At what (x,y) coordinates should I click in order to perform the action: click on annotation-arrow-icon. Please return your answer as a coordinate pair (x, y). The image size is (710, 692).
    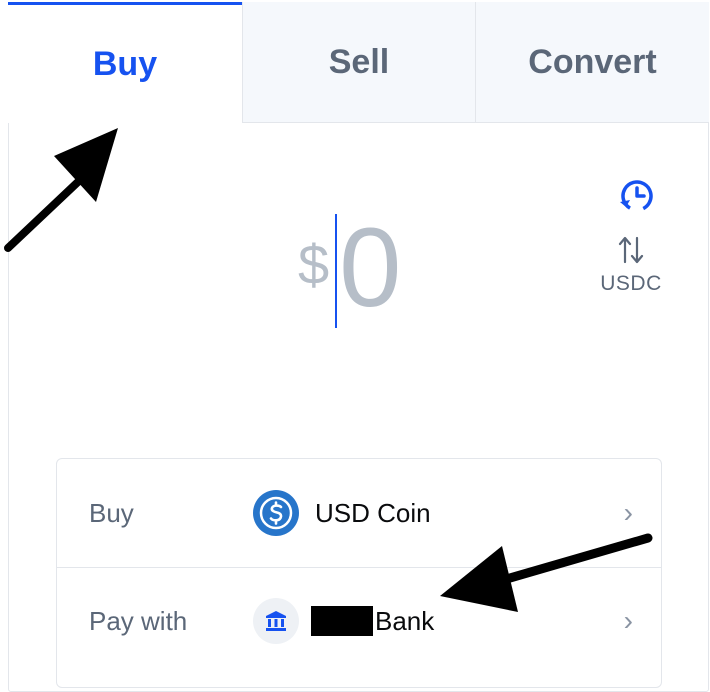
    Looking at the image, I should click on (546, 572).